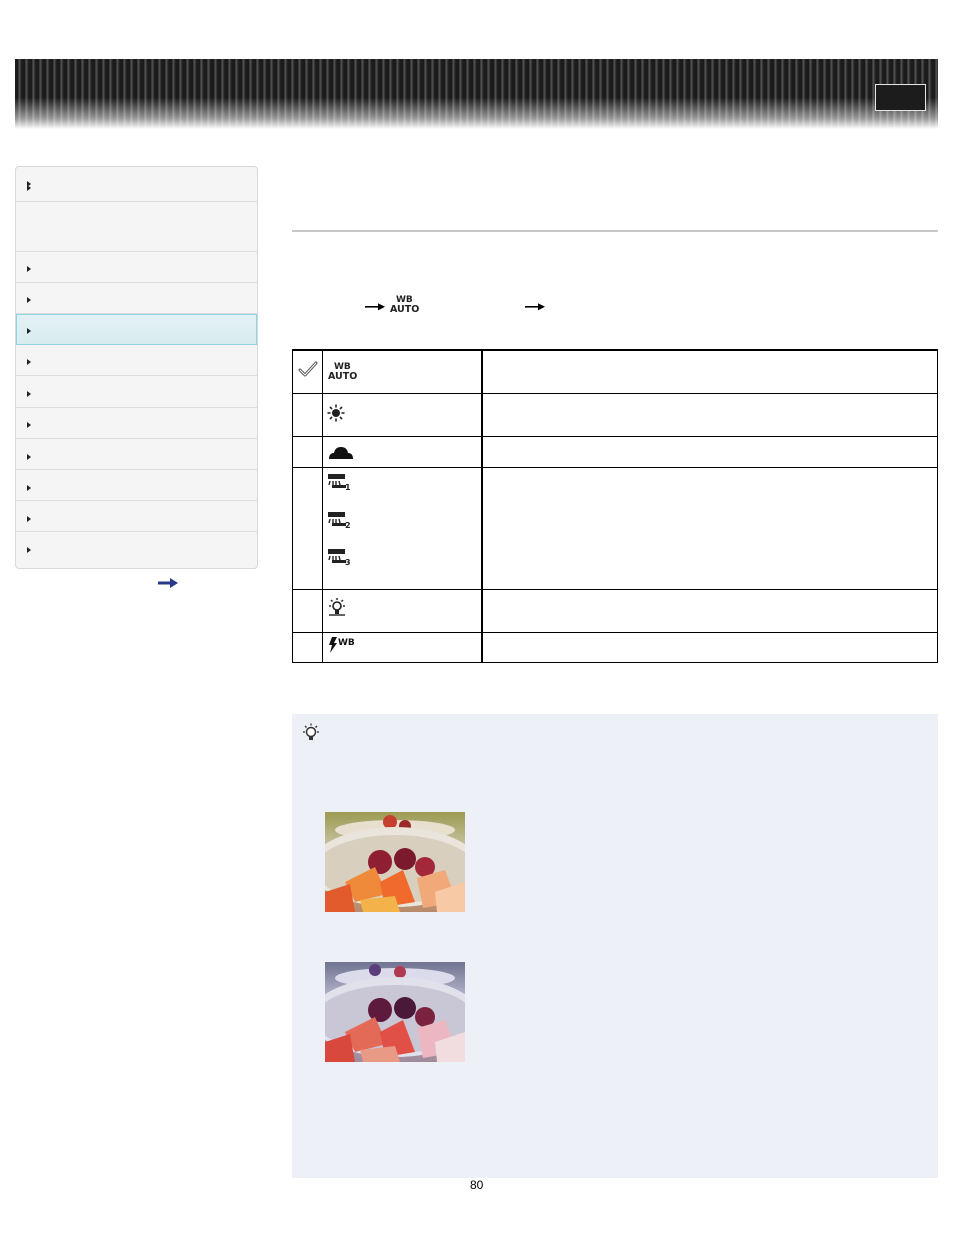  What do you see at coordinates (477, 1185) in the screenshot?
I see `page-number: 80` at bounding box center [477, 1185].